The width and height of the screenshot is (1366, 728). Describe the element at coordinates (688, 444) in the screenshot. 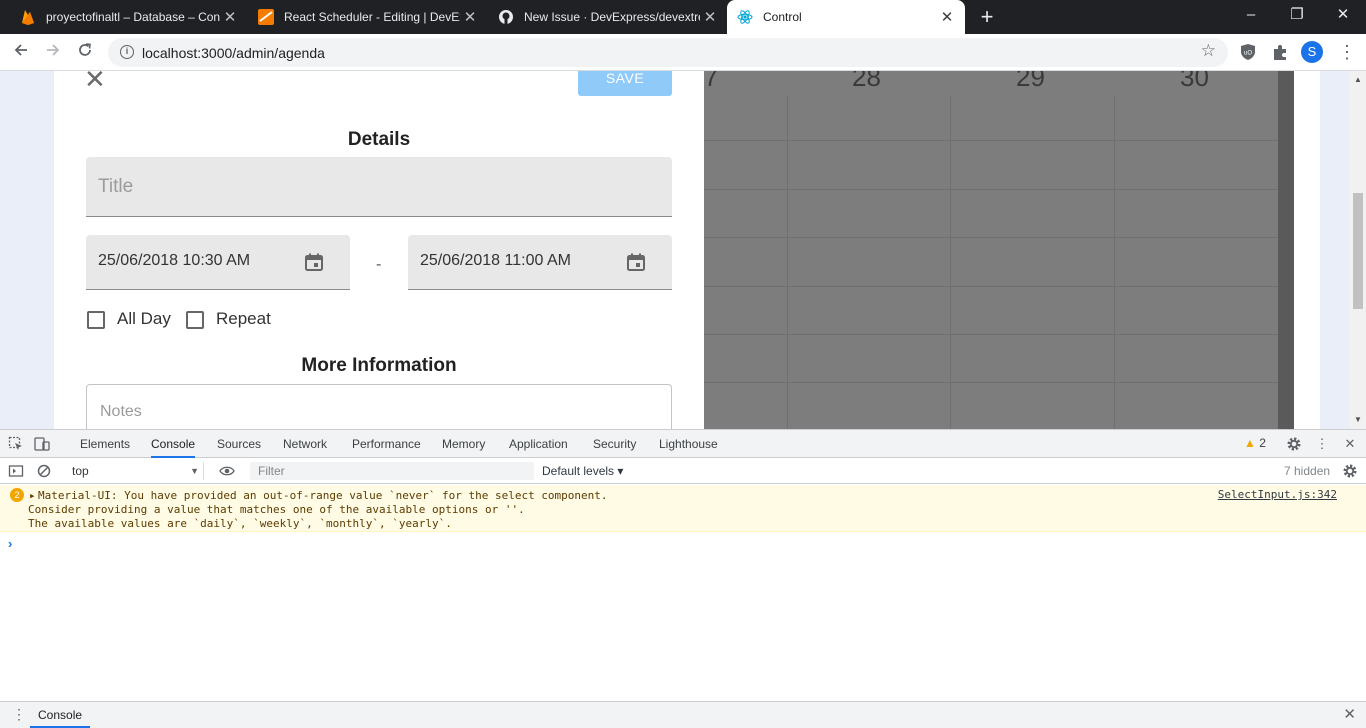

I see `devtools-tab-lighthouse: Lighthouse` at that location.